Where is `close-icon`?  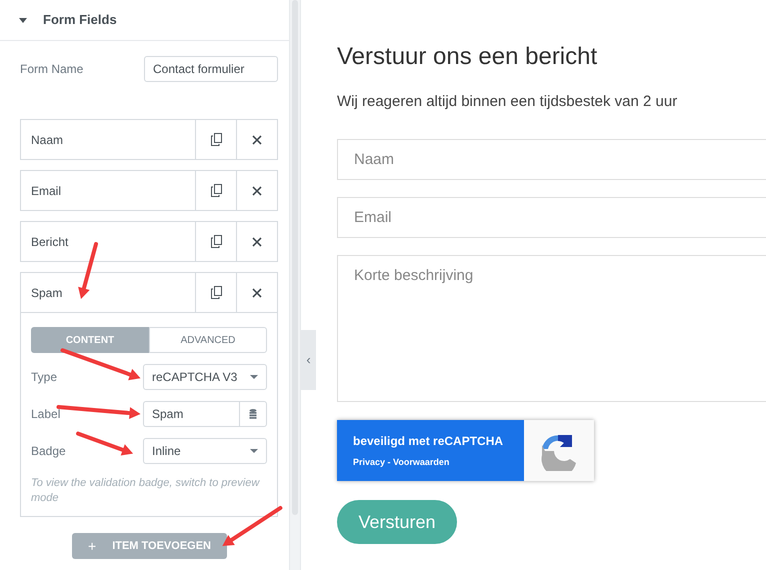 close-icon is located at coordinates (257, 293).